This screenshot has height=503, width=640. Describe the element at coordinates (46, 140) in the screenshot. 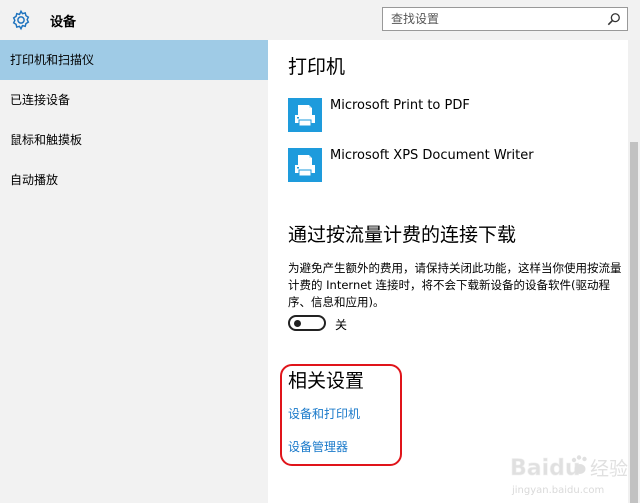

I see `sidebar-item-label: 鼠标和触摸板` at that location.